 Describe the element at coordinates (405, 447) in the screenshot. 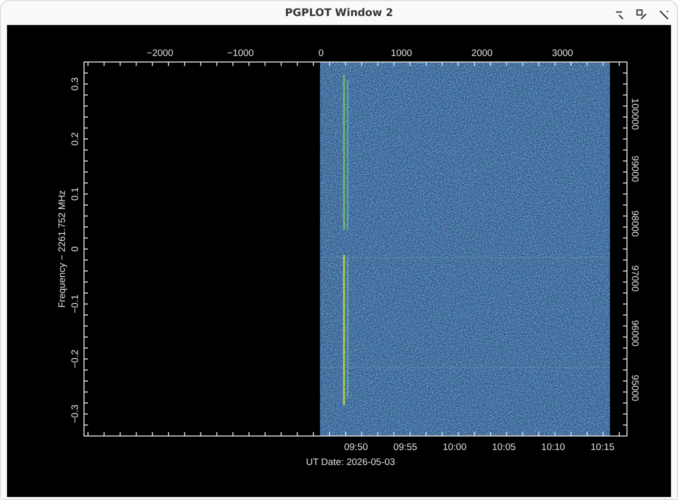

I see `axis-tick-label: 09:55` at that location.